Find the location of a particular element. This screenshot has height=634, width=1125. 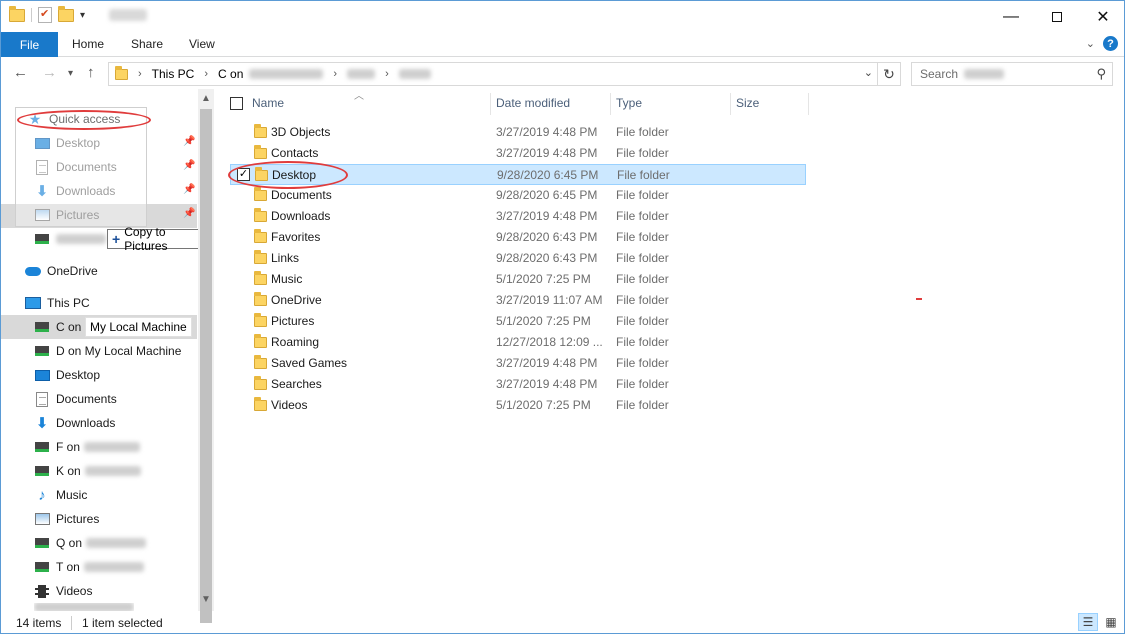

details-view-button: ☰ is located at coordinates (1088, 622).